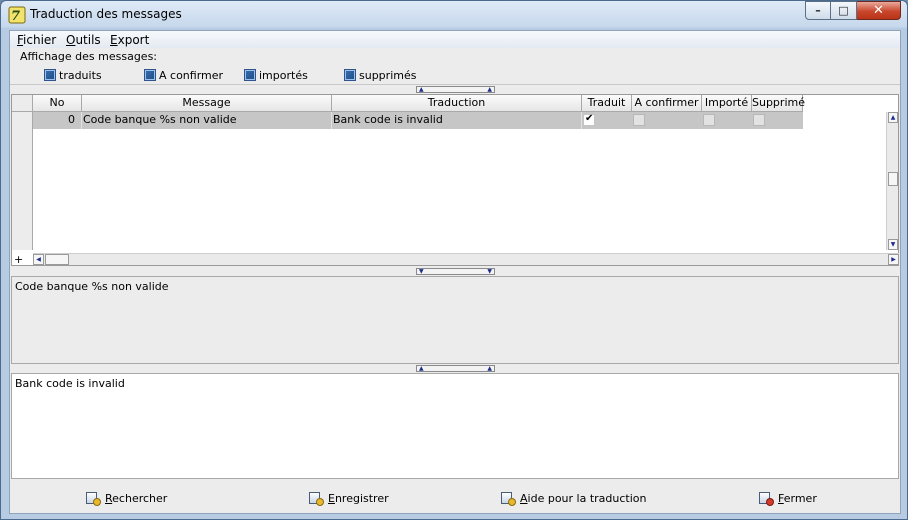  I want to click on minimize-button: –, so click(818, 10).